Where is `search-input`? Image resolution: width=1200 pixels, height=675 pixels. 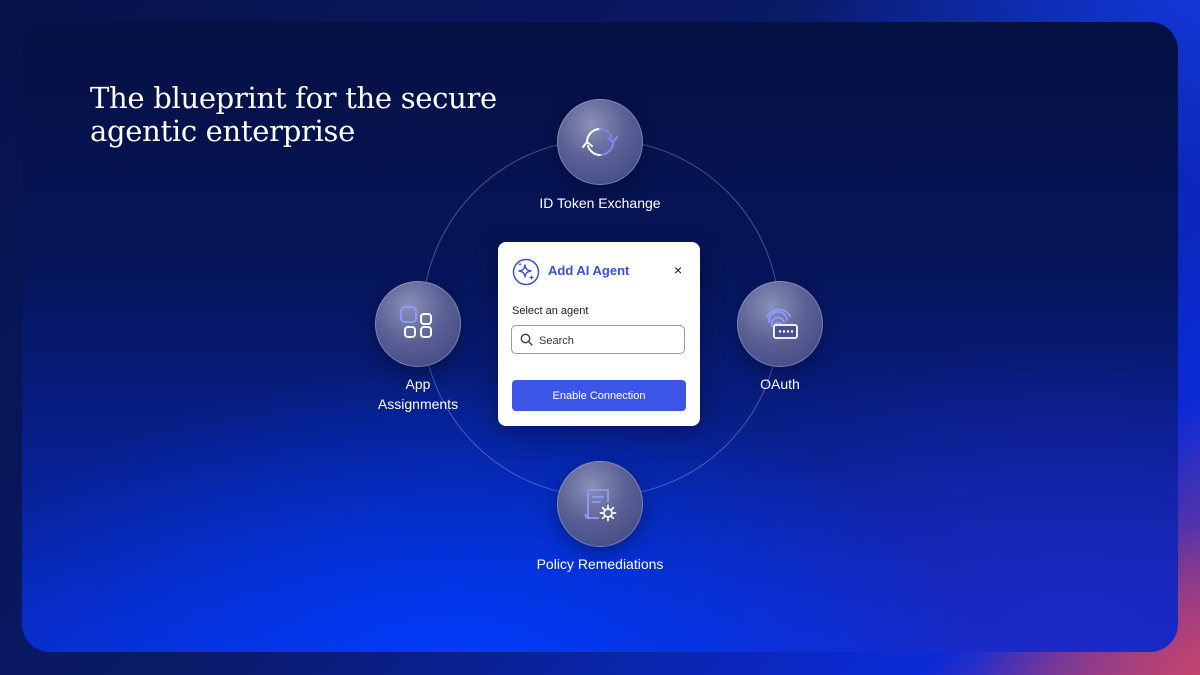 search-input is located at coordinates (609, 340).